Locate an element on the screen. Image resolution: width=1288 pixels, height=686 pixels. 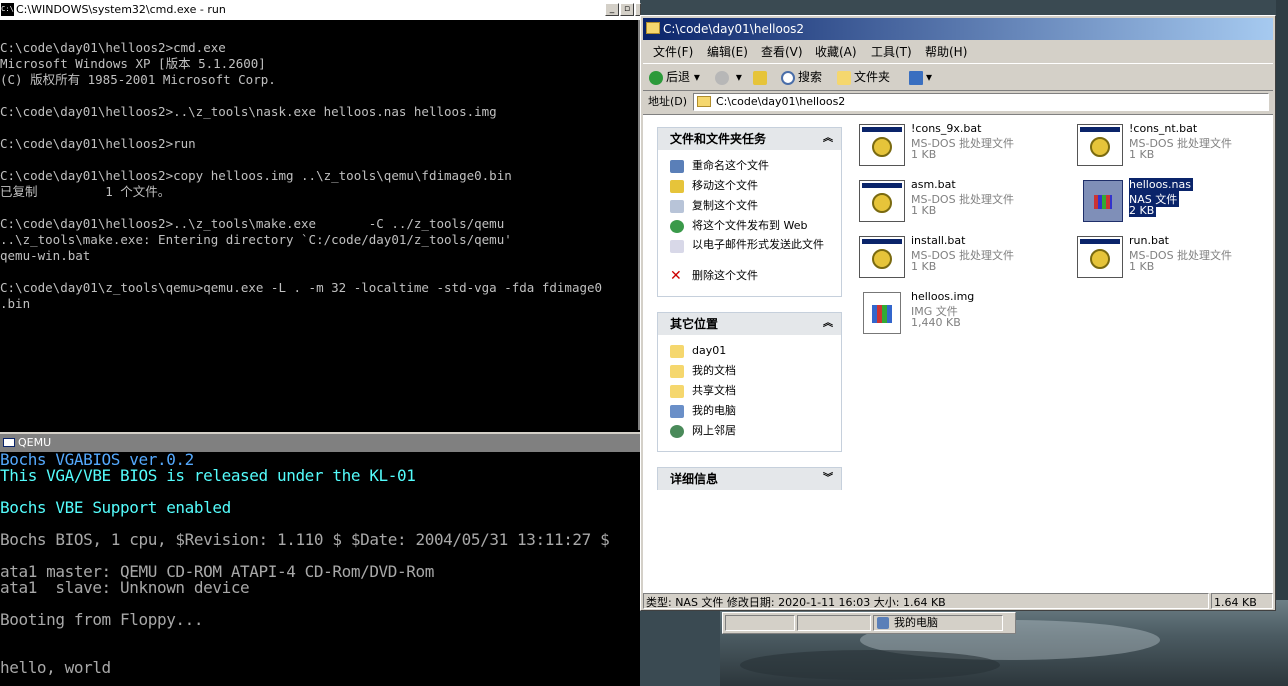
search-icon is located at coordinates (788, 77).